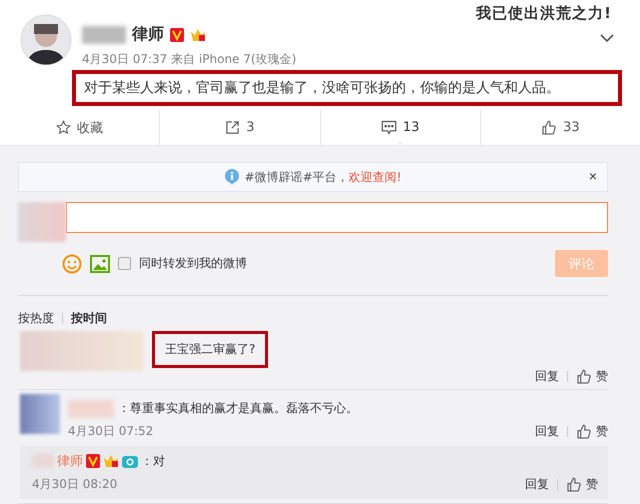 This screenshot has height=504, width=640. I want to click on info-icon, so click(231, 177).